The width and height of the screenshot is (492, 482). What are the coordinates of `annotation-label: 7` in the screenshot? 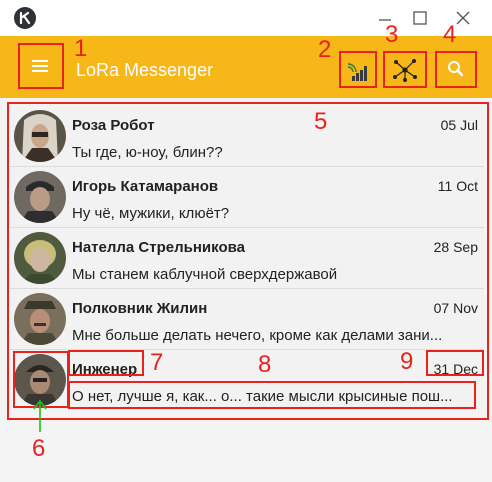 It's located at (157, 362).